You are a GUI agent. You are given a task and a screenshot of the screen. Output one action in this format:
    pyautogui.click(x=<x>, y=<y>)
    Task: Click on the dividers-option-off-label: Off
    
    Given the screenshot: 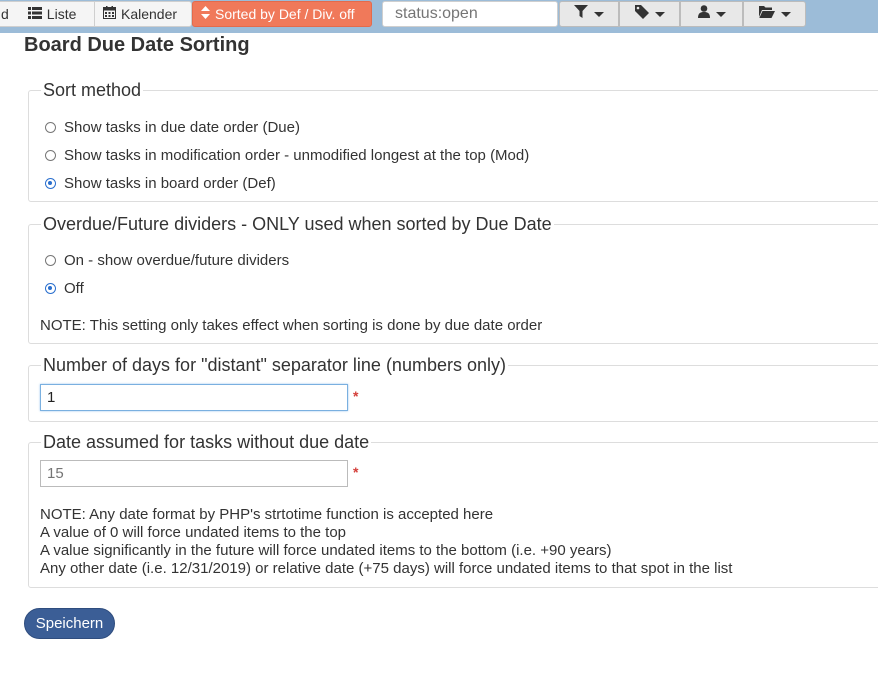 What is the action you would take?
    pyautogui.click(x=74, y=288)
    